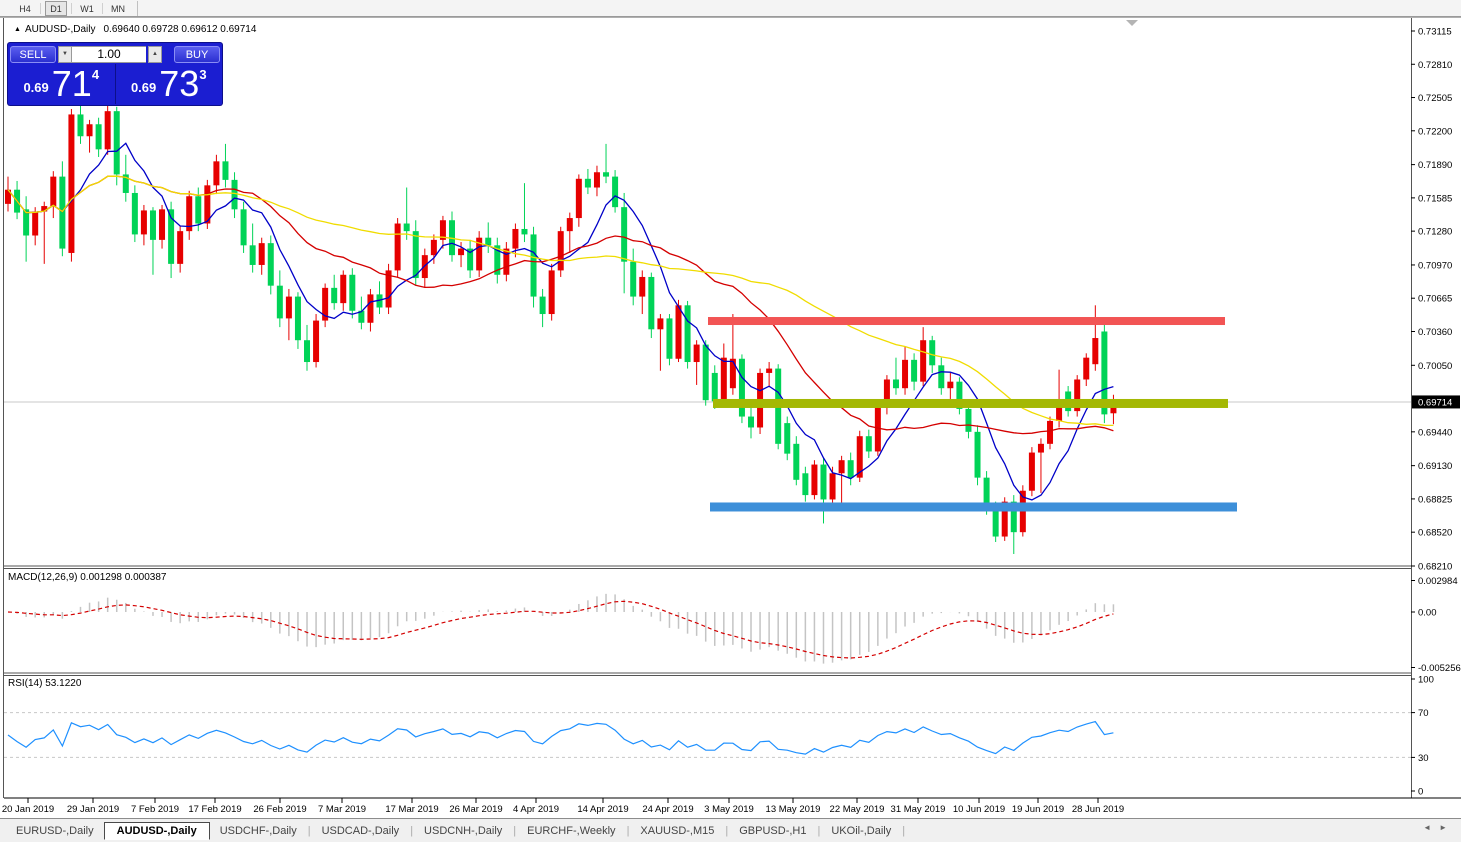  Describe the element at coordinates (1435, 198) in the screenshot. I see `price-tick-label: 0.71585` at that location.